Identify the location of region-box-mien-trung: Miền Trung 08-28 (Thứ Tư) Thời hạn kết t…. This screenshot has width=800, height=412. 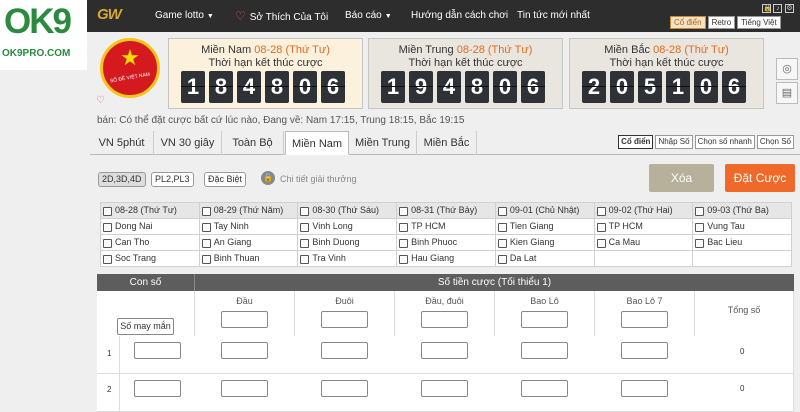
(465, 73).